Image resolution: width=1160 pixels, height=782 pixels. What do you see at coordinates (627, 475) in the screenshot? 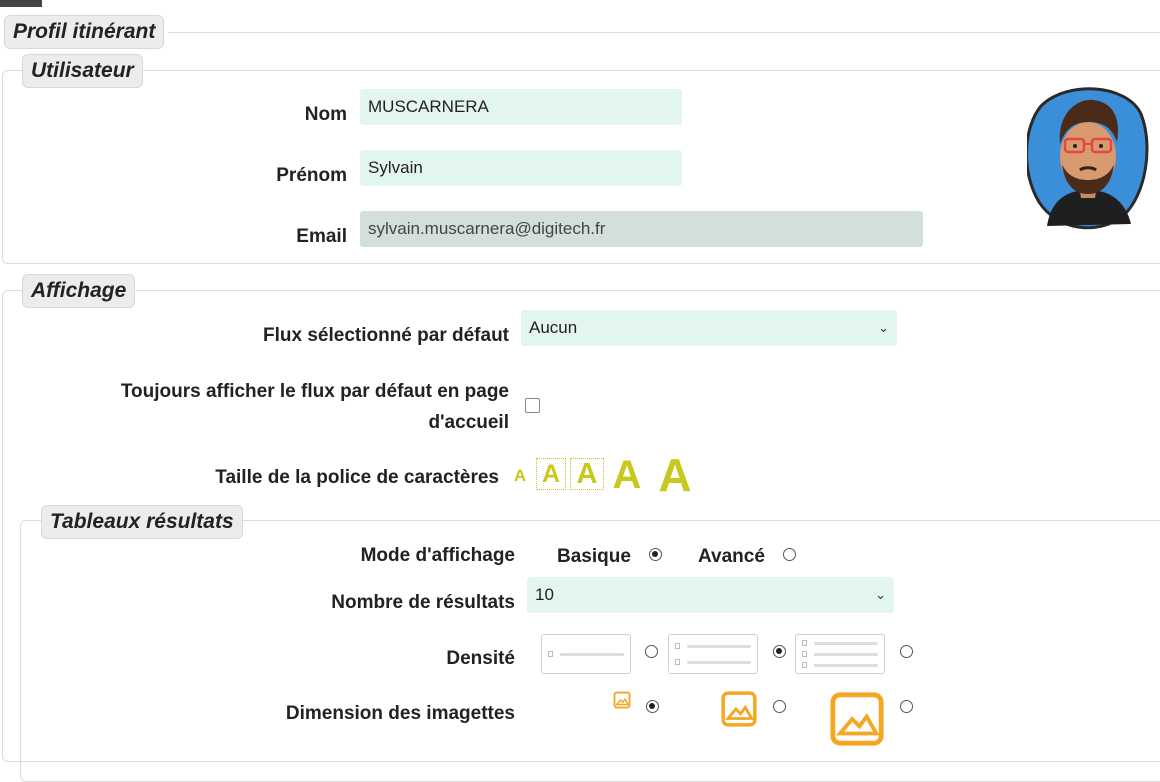
I see `font-size-option-4: A` at bounding box center [627, 475].